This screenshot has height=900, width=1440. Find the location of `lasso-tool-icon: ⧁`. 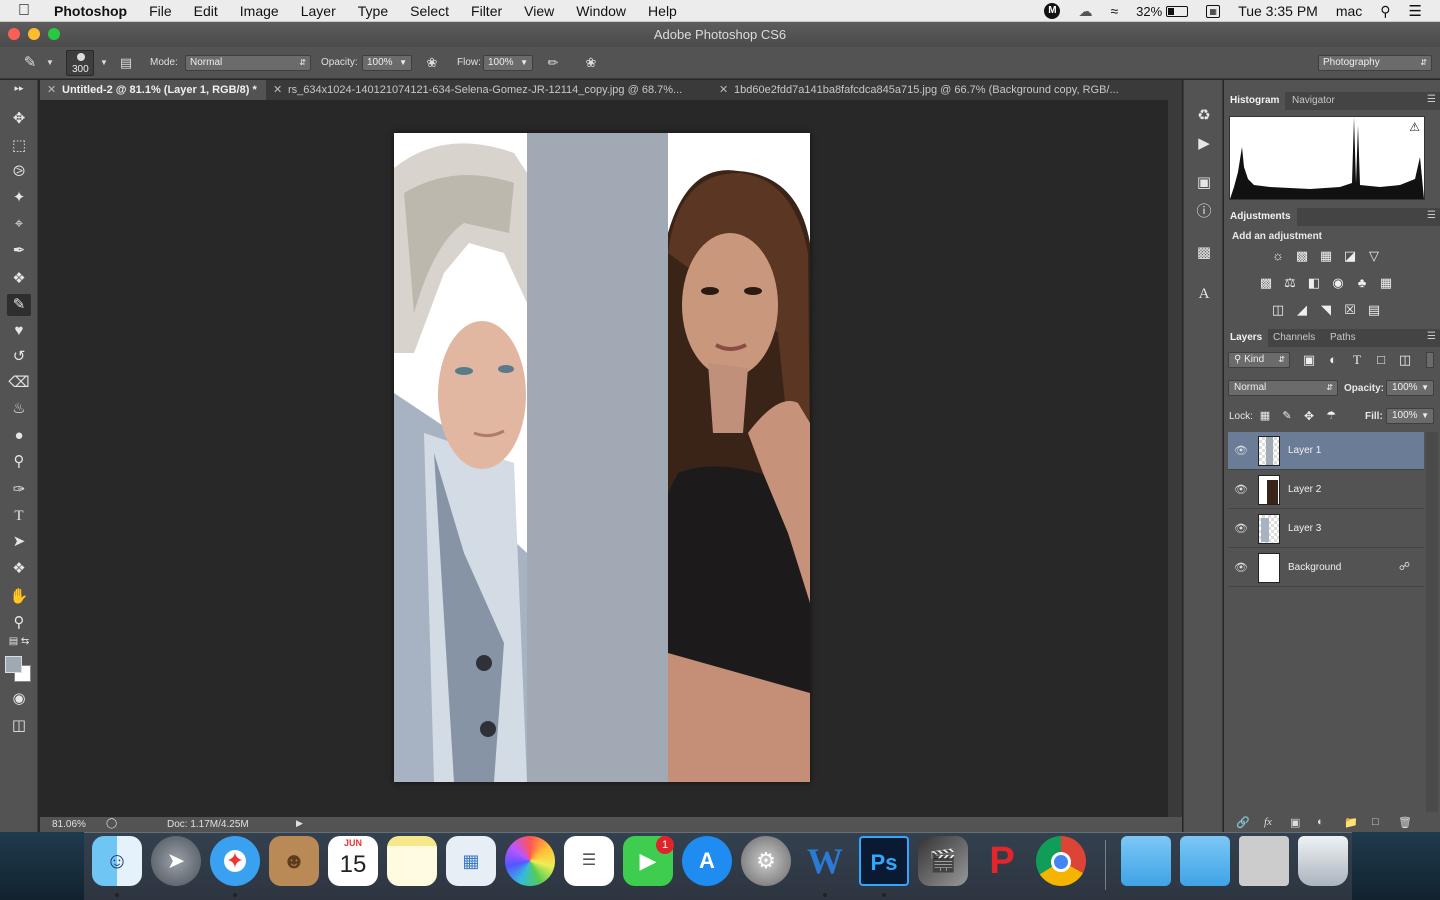

lasso-tool-icon: ⧁ is located at coordinates (19, 172).